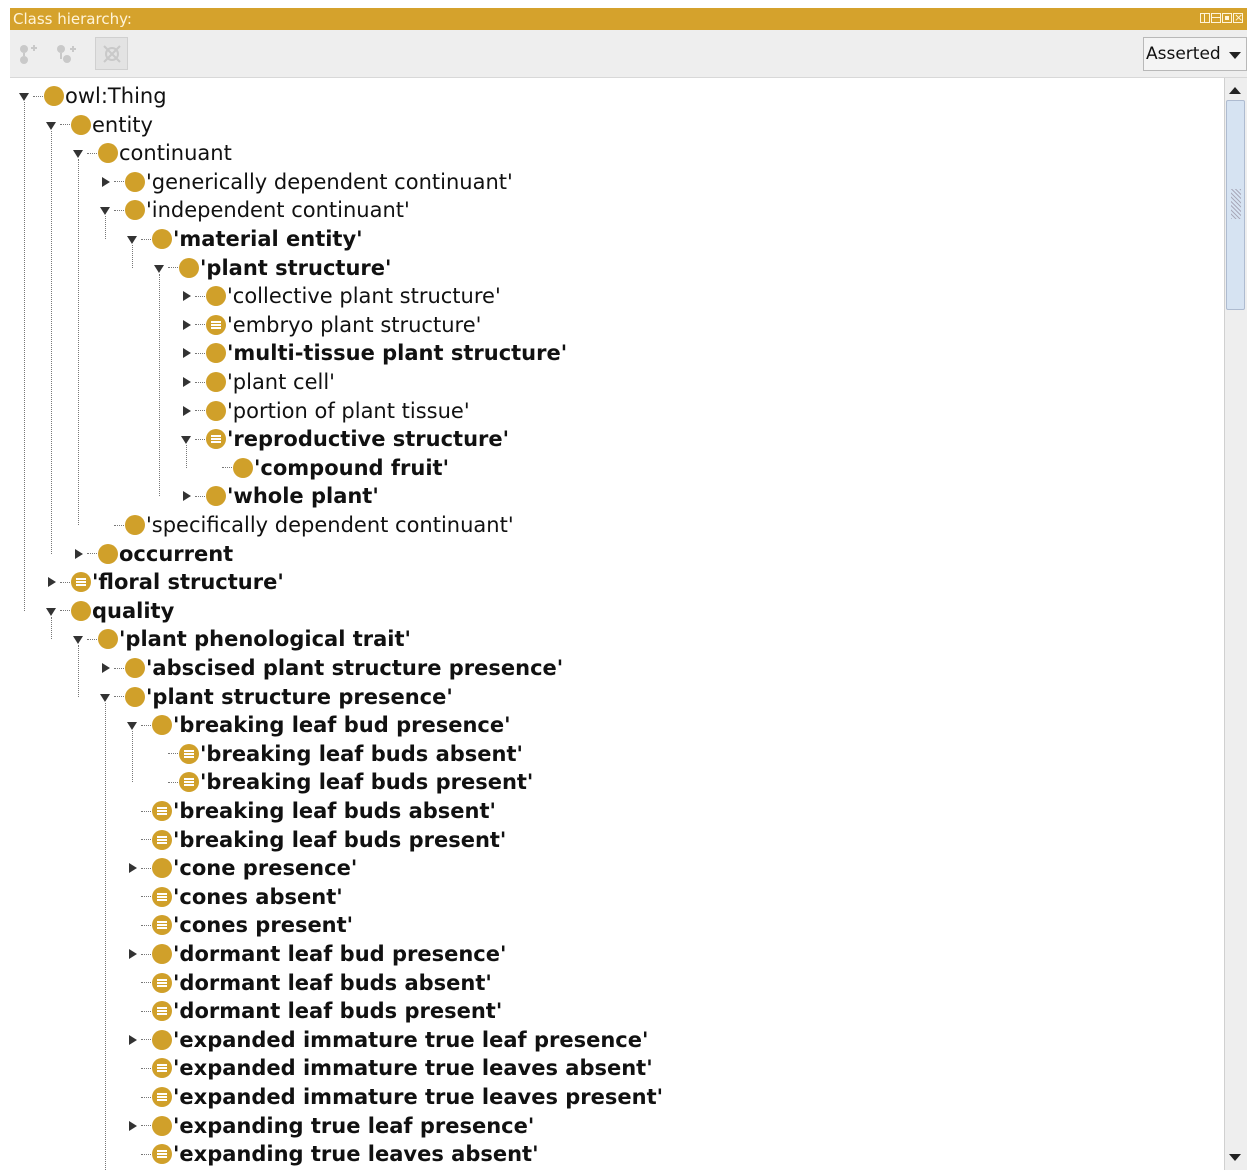 The width and height of the screenshot is (1247, 1170). I want to click on tree-node-label: 'collective plant structure', so click(364, 296).